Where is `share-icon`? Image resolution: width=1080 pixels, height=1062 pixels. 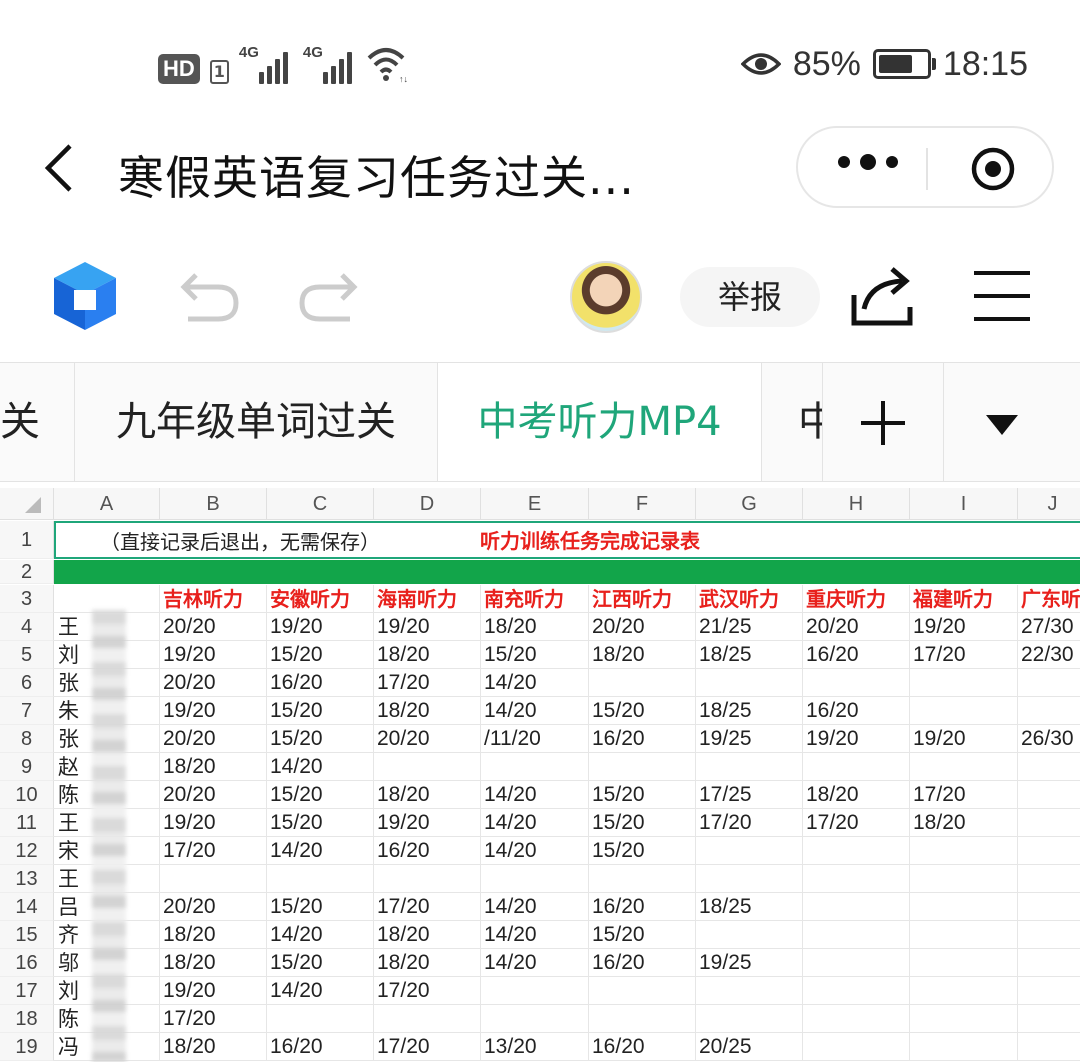 share-icon is located at coordinates (882, 296).